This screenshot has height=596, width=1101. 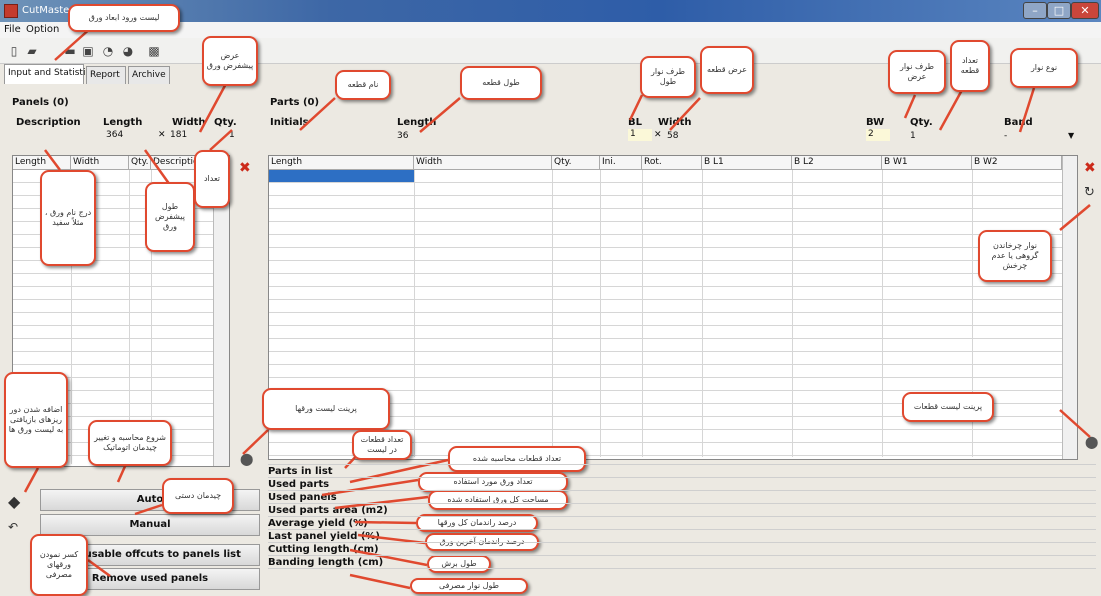 What do you see at coordinates (917, 72) in the screenshot?
I see `callout-band-width-side: طرف نوار عرض` at bounding box center [917, 72].